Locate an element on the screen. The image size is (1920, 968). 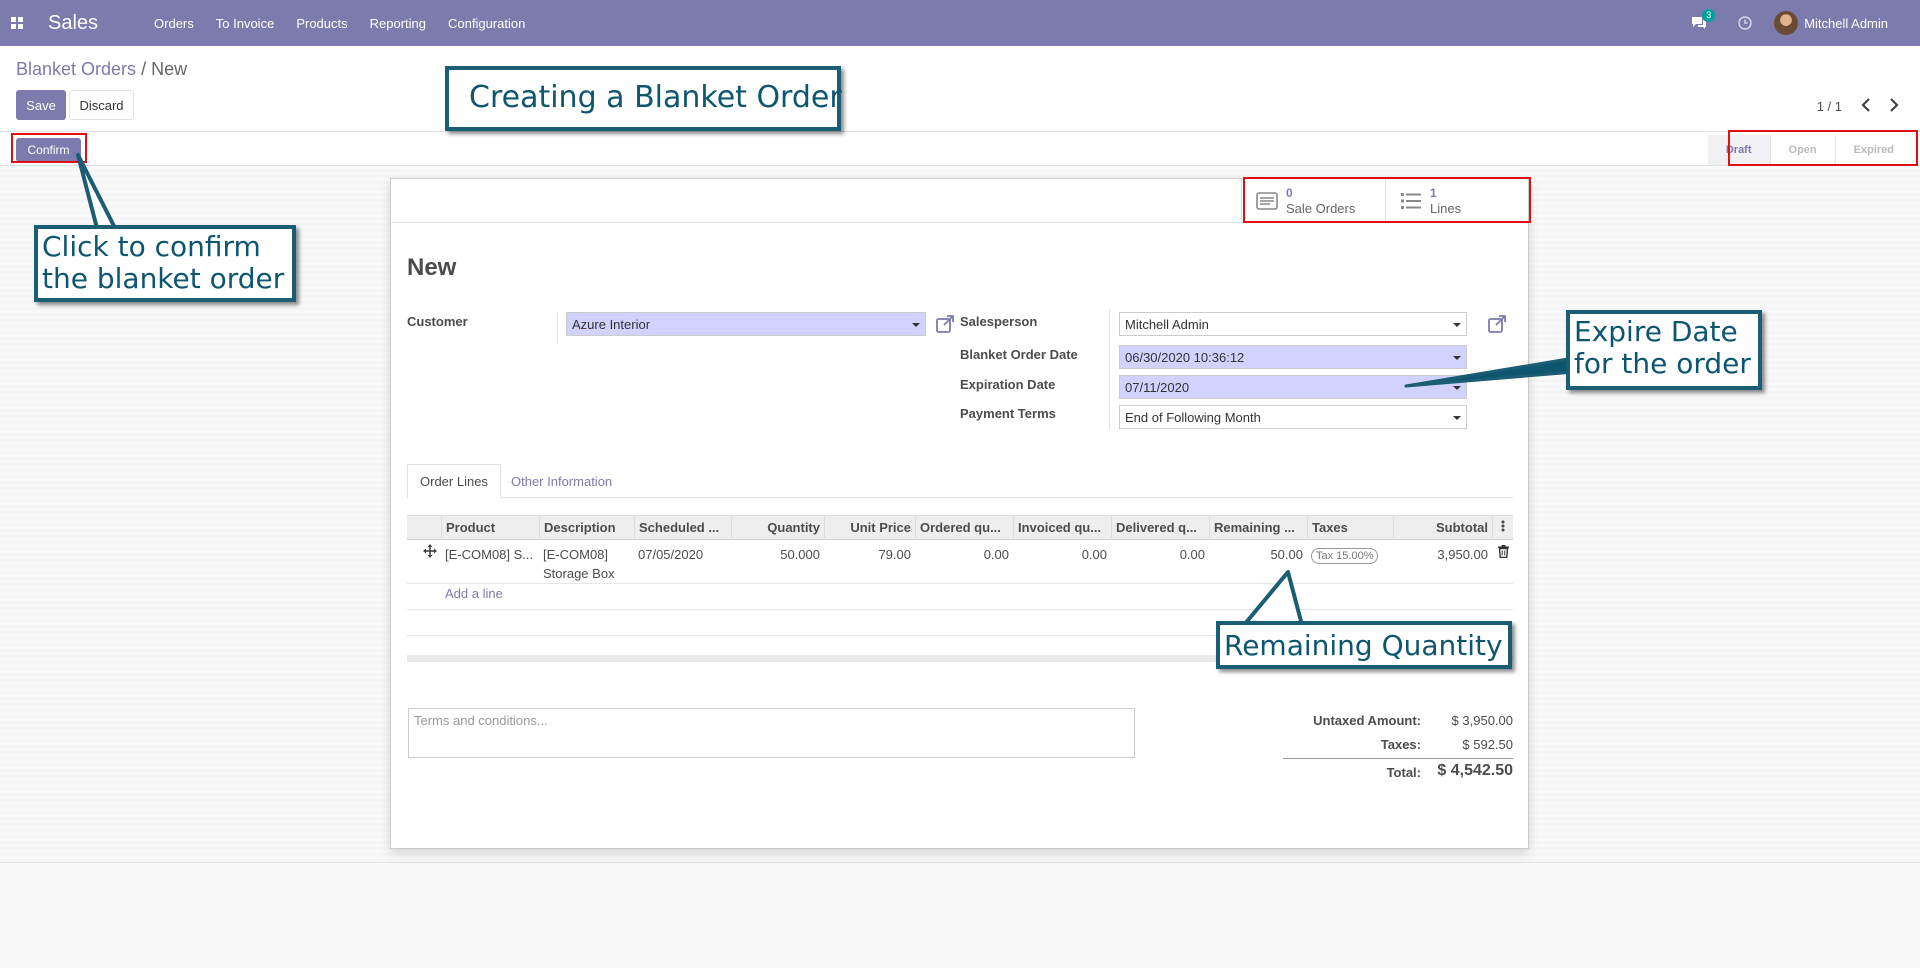
record-title: New is located at coordinates (432, 267).